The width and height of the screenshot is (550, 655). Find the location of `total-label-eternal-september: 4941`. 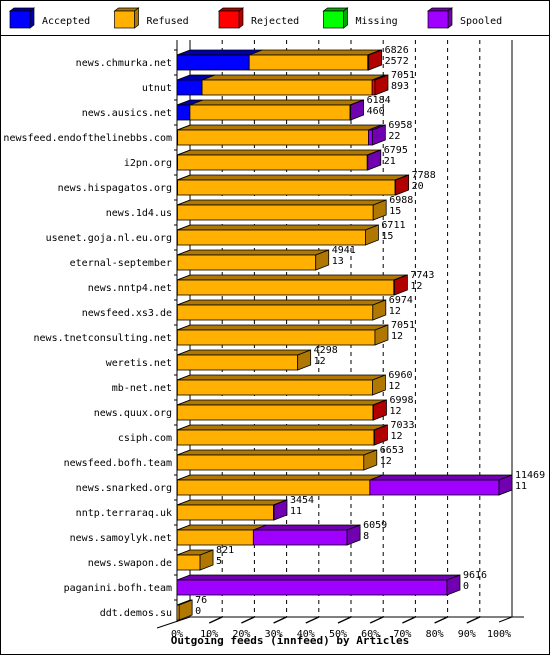

total-label-eternal-september: 4941 is located at coordinates (344, 250).